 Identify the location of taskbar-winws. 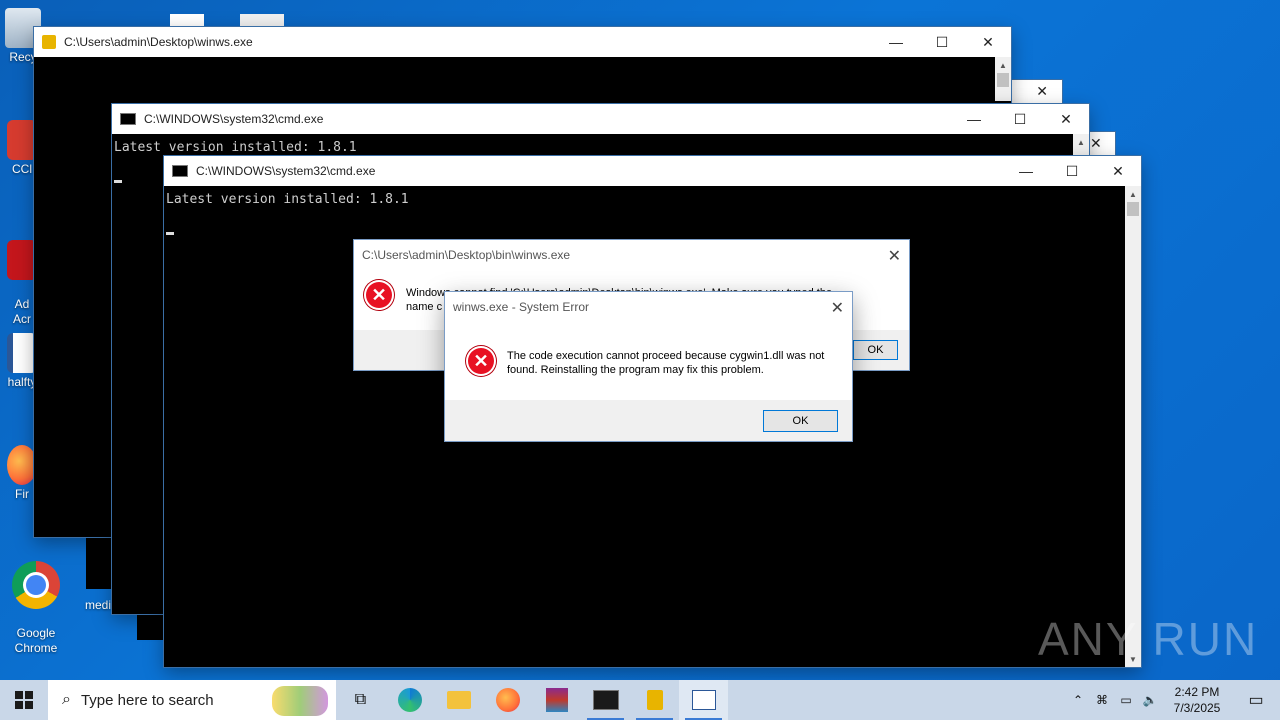
(654, 700).